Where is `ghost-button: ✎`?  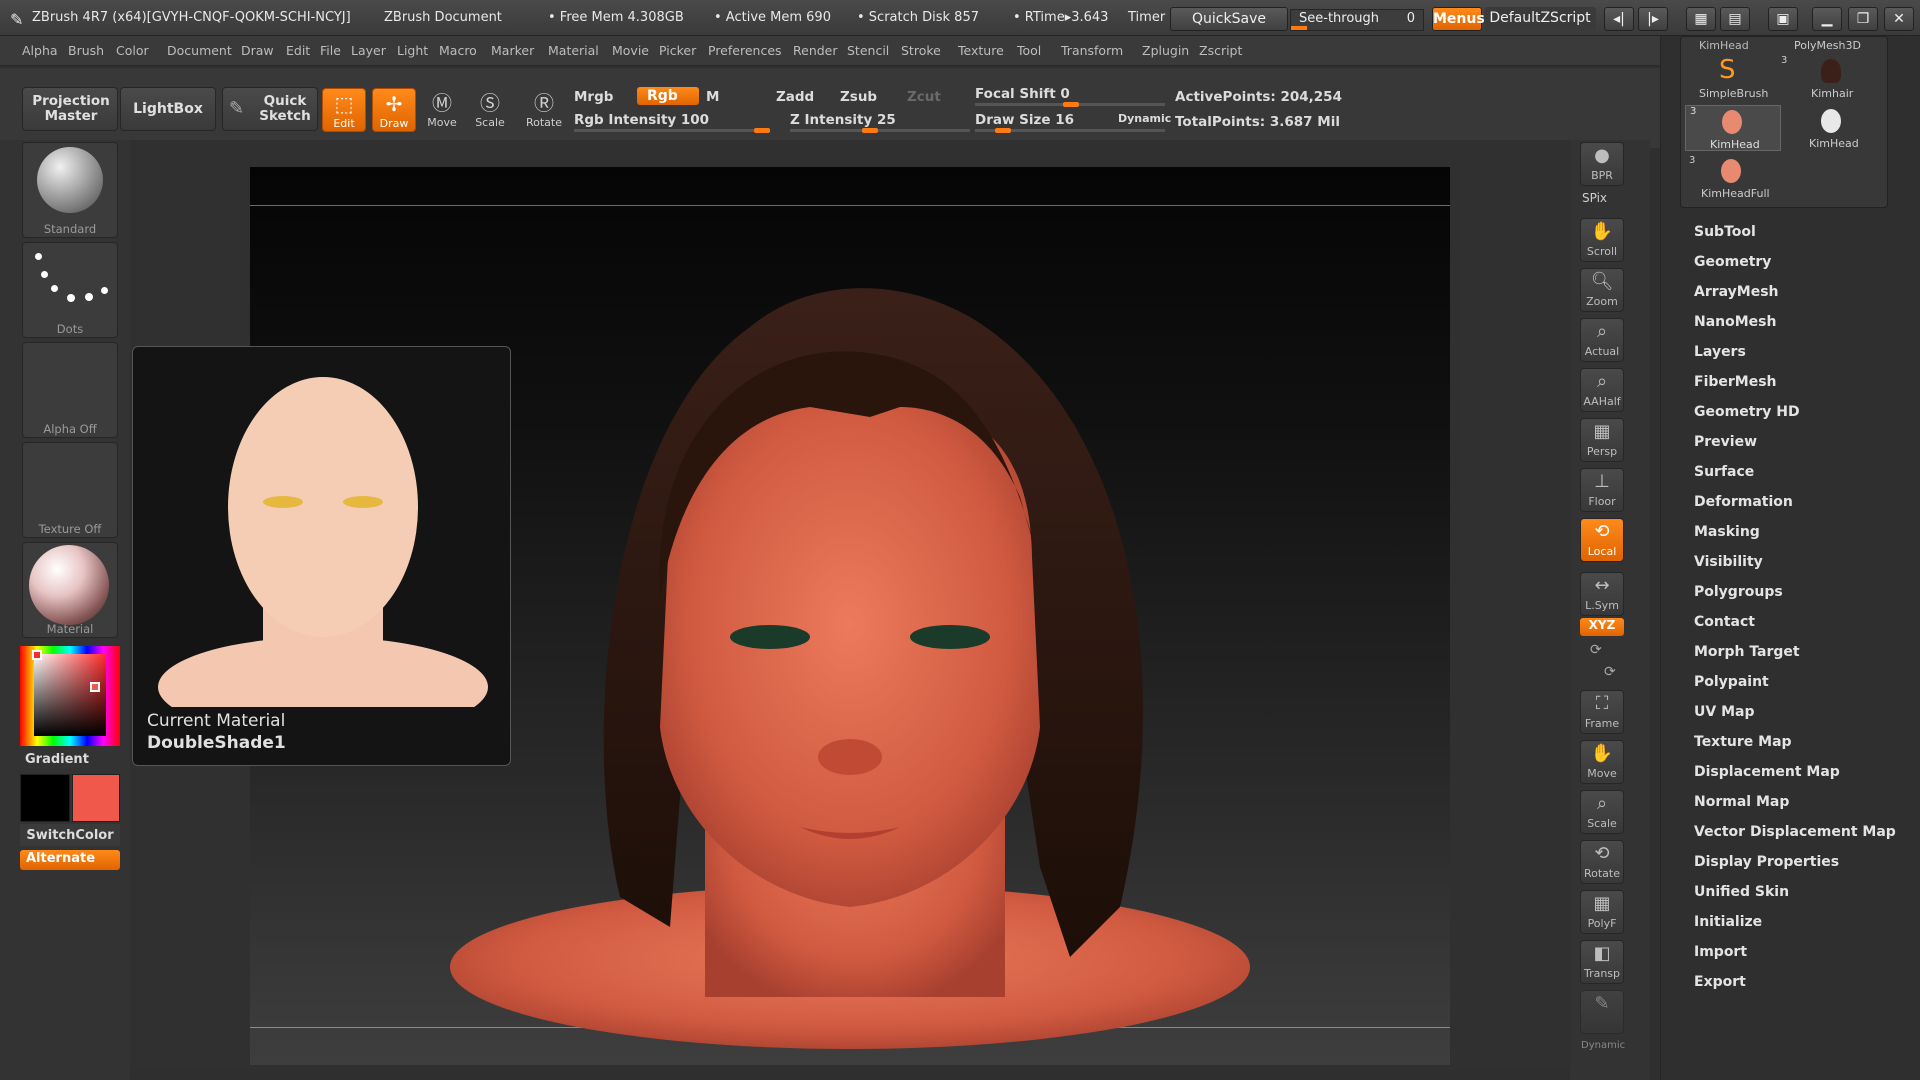
ghost-button: ✎ is located at coordinates (1602, 1012).